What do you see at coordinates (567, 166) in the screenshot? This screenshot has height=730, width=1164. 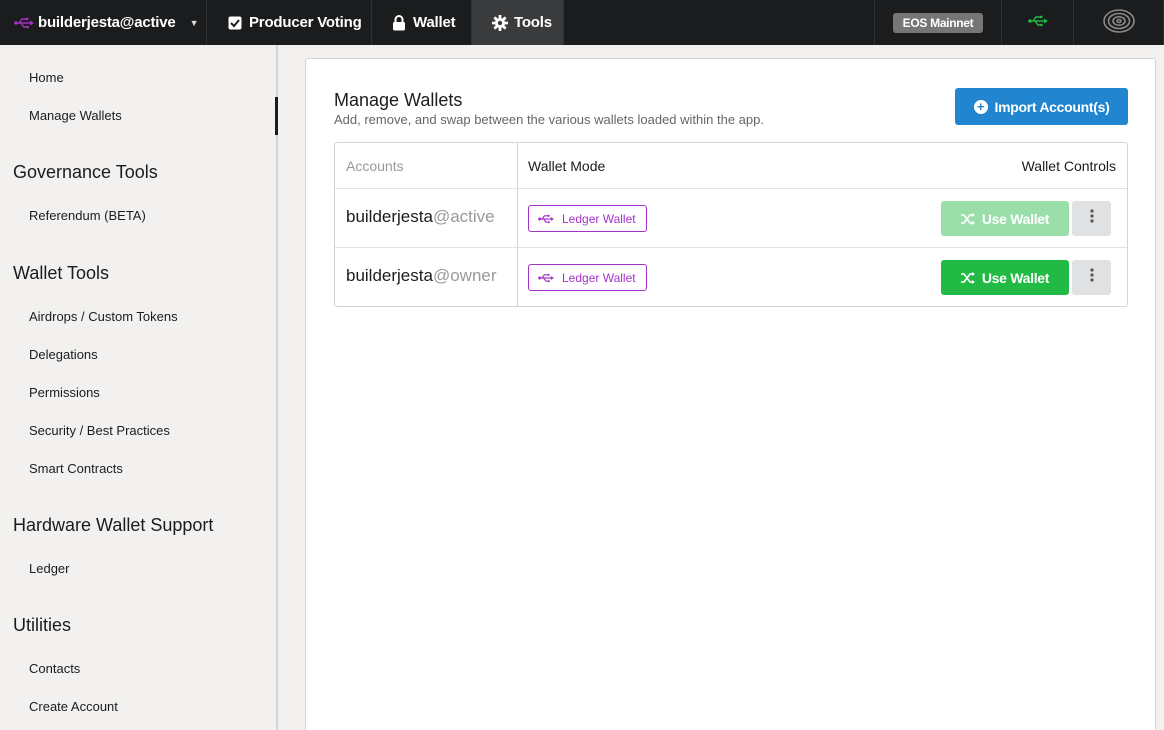 I see `header-wallet-mode: Wallet Mode` at bounding box center [567, 166].